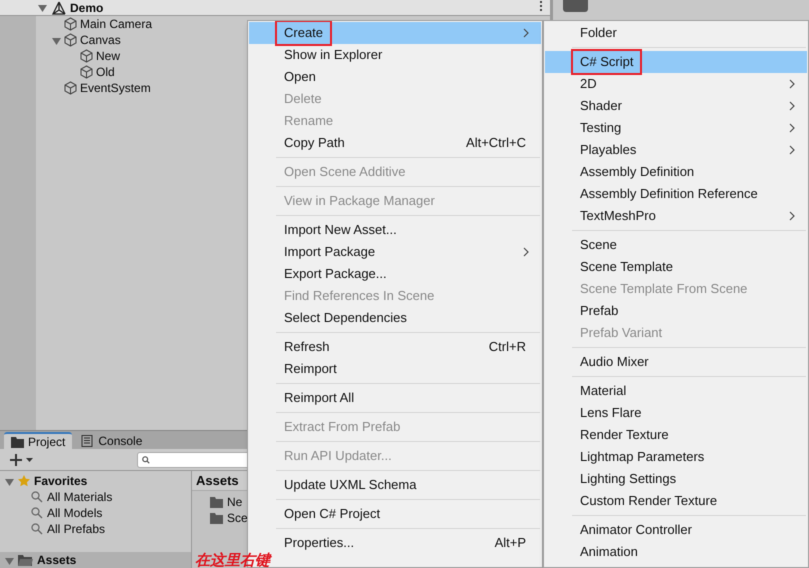 This screenshot has height=568, width=809. What do you see at coordinates (676, 362) in the screenshot?
I see `menu-item: Audio Mixer` at bounding box center [676, 362].